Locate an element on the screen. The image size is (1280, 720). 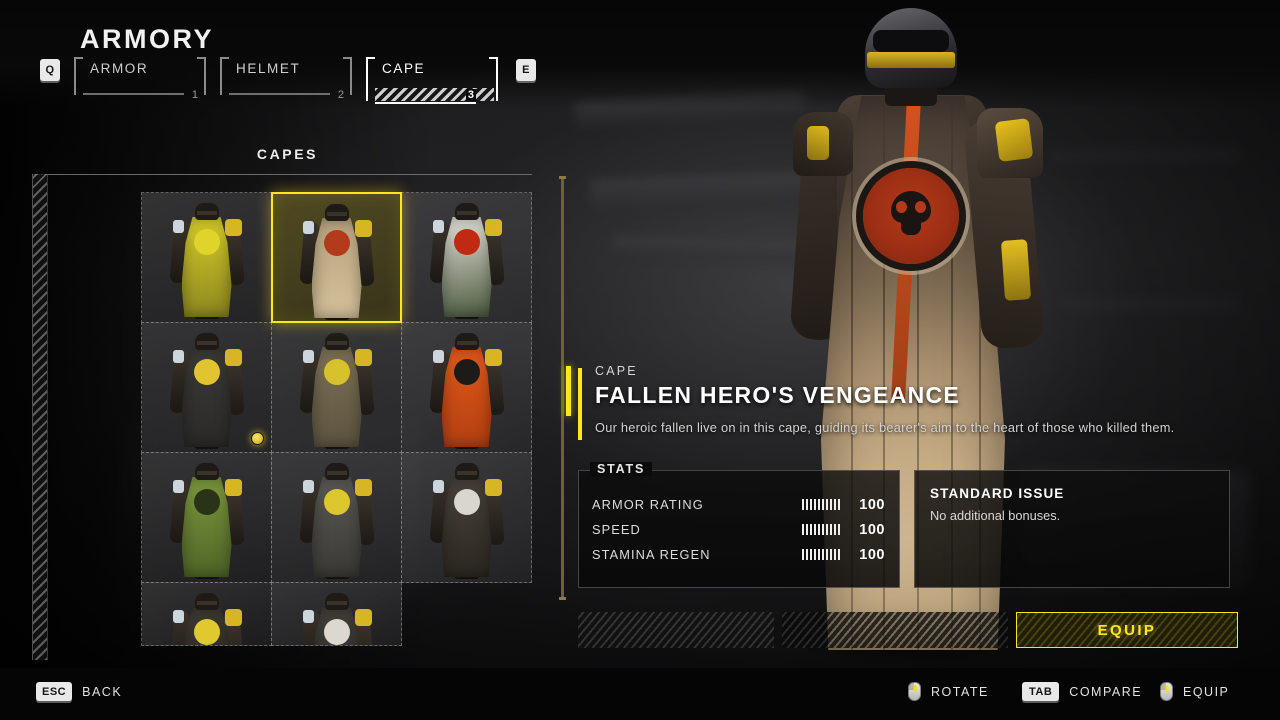
grid-scrollbar-thumb is located at coordinates (568, 391).